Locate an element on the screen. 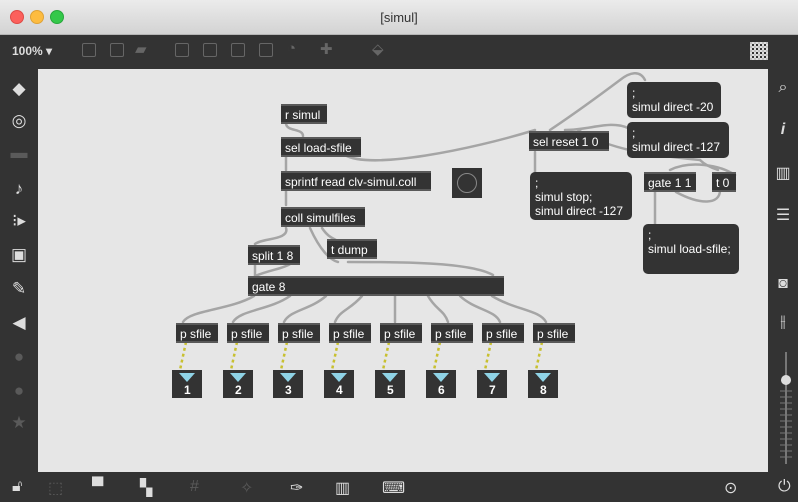 This screenshot has height=502, width=798. sel-load-sfile-object: sel load-sfile is located at coordinates (321, 147).